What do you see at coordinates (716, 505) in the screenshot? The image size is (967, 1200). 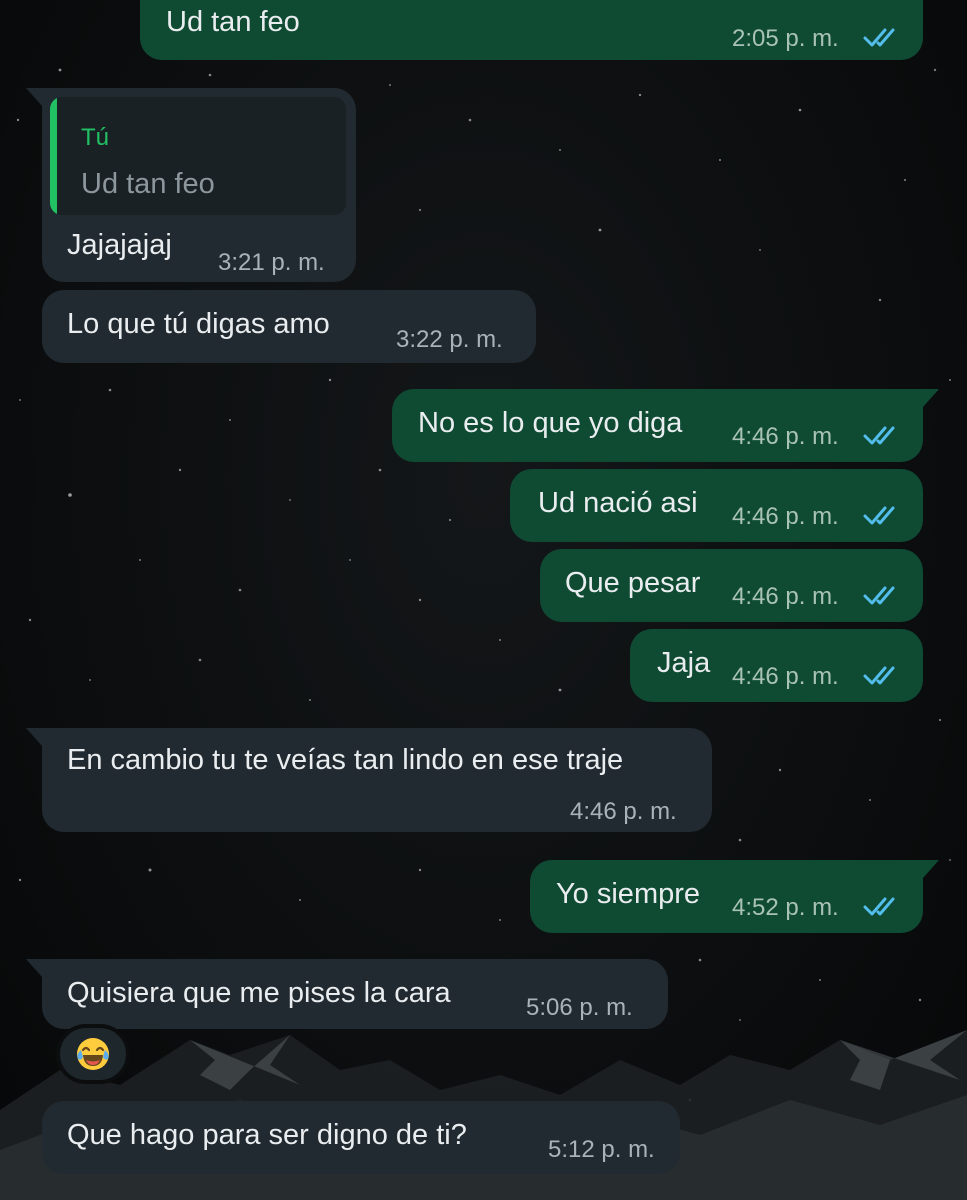 I see `message-bubble-outgoing: Ud nació asi 4:46 p. m.` at bounding box center [716, 505].